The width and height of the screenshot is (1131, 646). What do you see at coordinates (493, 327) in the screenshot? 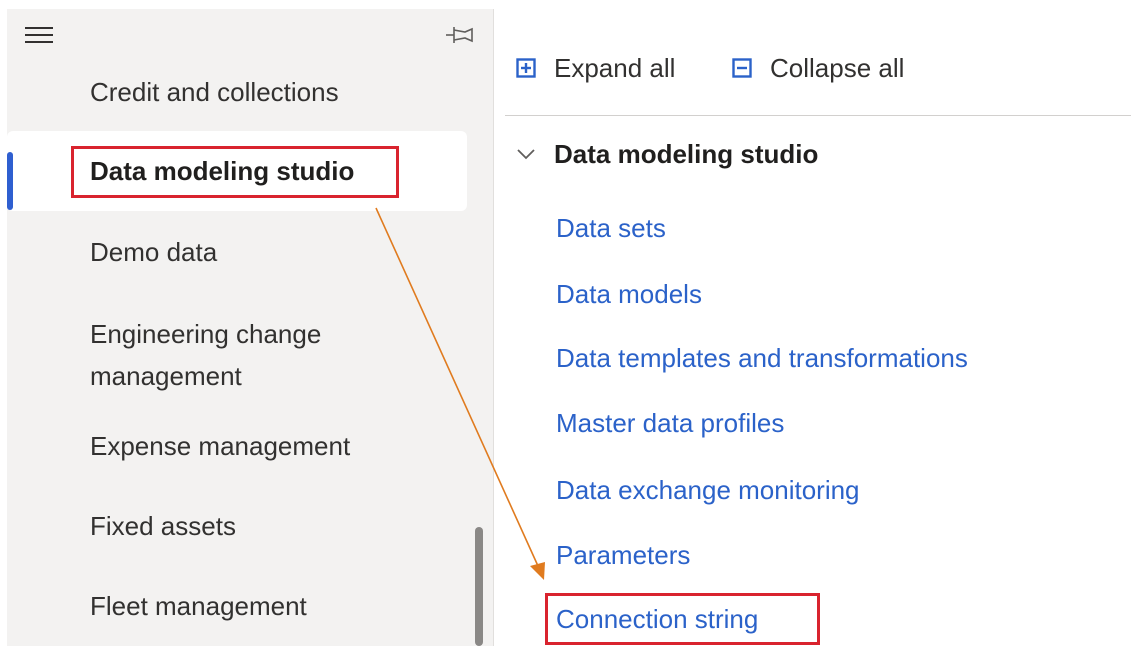
I see `pane-divider` at bounding box center [493, 327].